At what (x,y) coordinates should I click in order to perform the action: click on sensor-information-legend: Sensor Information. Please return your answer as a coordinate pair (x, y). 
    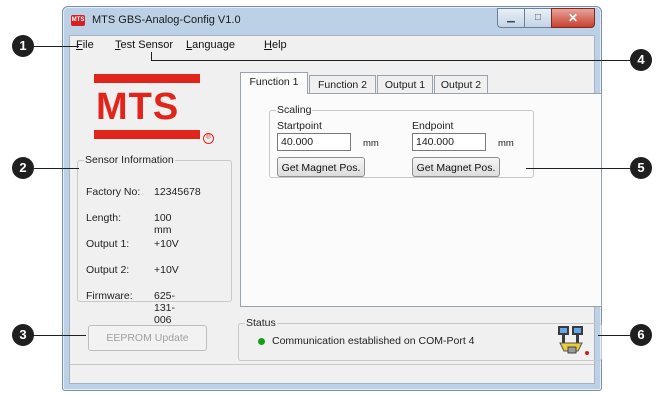
    Looking at the image, I should click on (129, 160).